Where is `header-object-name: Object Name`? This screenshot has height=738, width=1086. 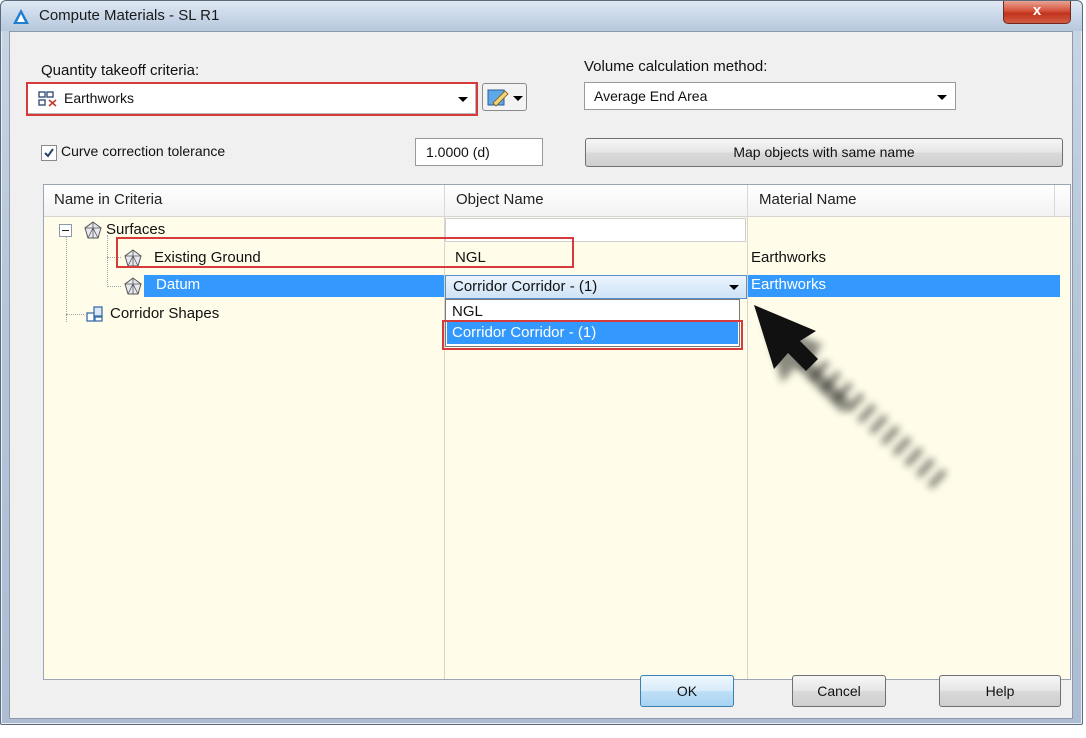
header-object-name: Object Name is located at coordinates (500, 199).